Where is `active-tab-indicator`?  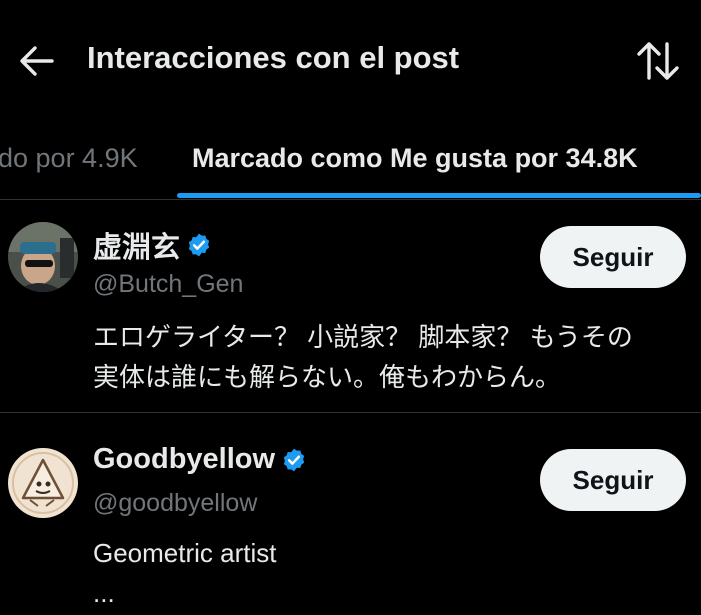
active-tab-indicator is located at coordinates (439, 195).